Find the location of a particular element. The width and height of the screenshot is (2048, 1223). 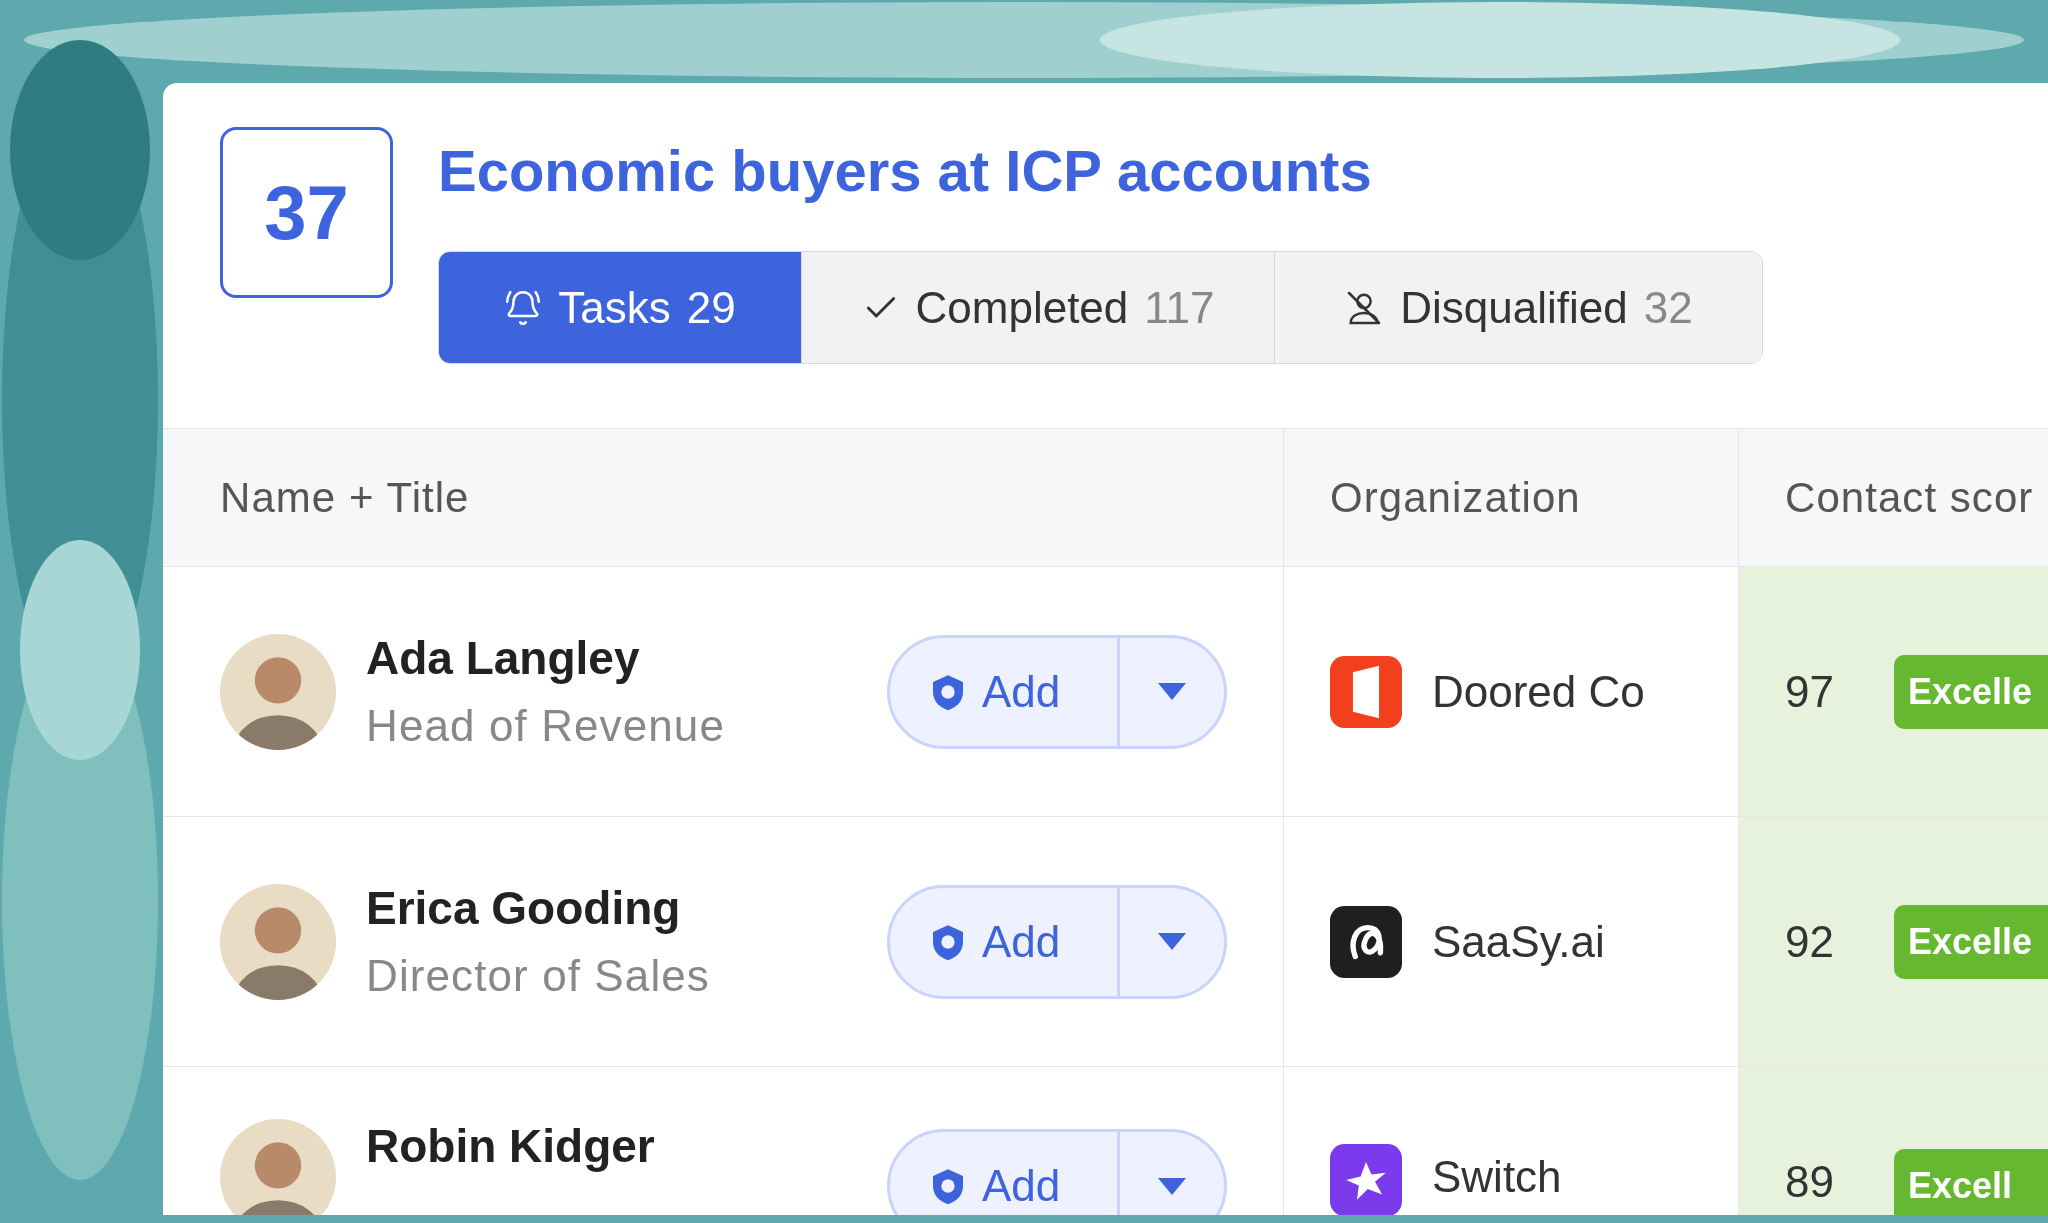

bell-icon is located at coordinates (523, 307).